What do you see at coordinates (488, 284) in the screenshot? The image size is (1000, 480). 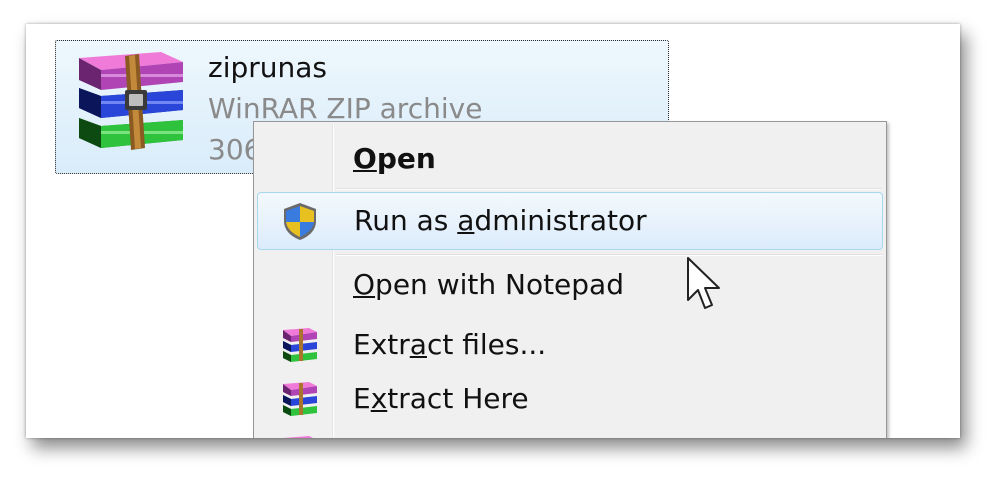 I see `menu-item-open-with-notepad-label: Open with Notepad` at bounding box center [488, 284].